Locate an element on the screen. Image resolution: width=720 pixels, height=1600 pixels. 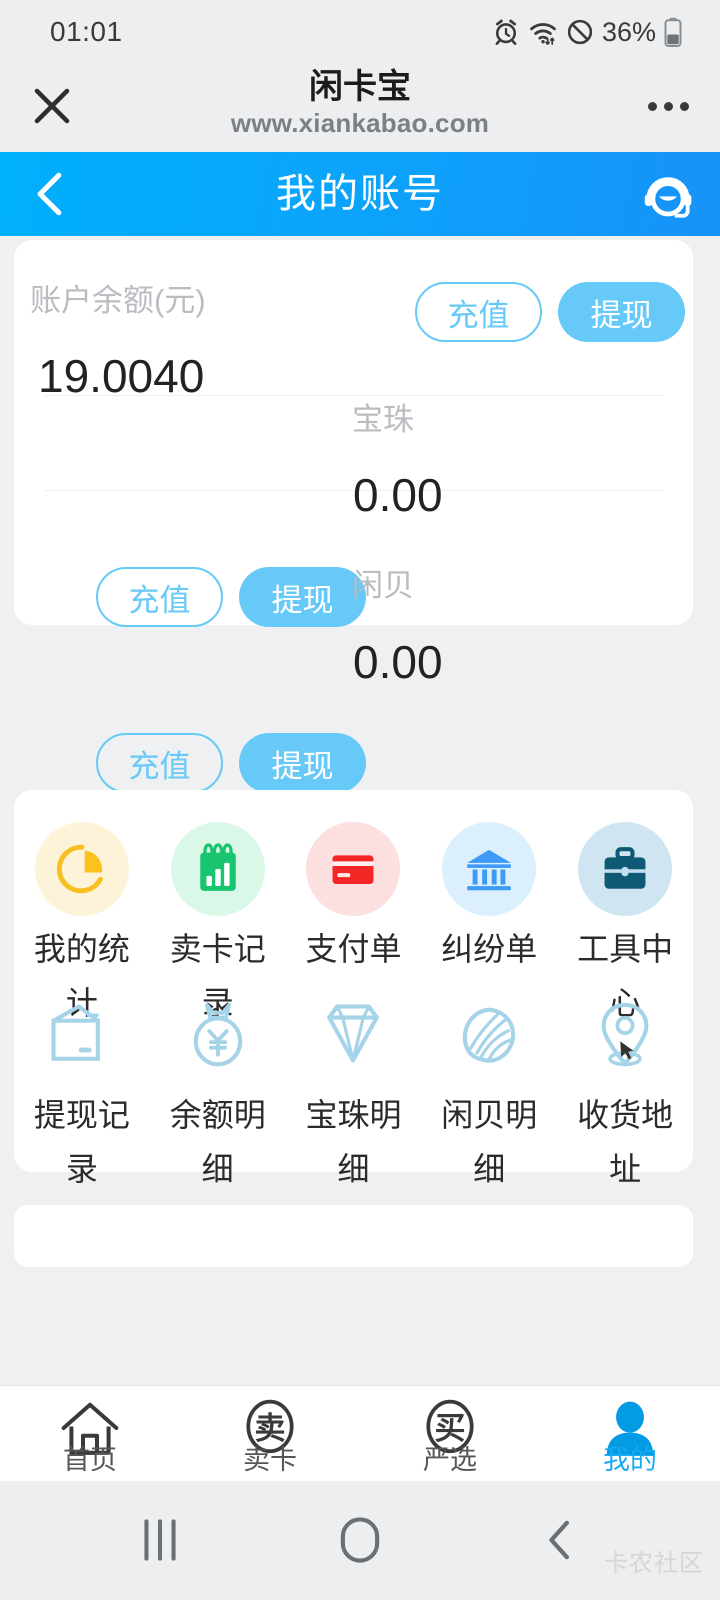
credit-card-icon is located at coordinates (353, 869).